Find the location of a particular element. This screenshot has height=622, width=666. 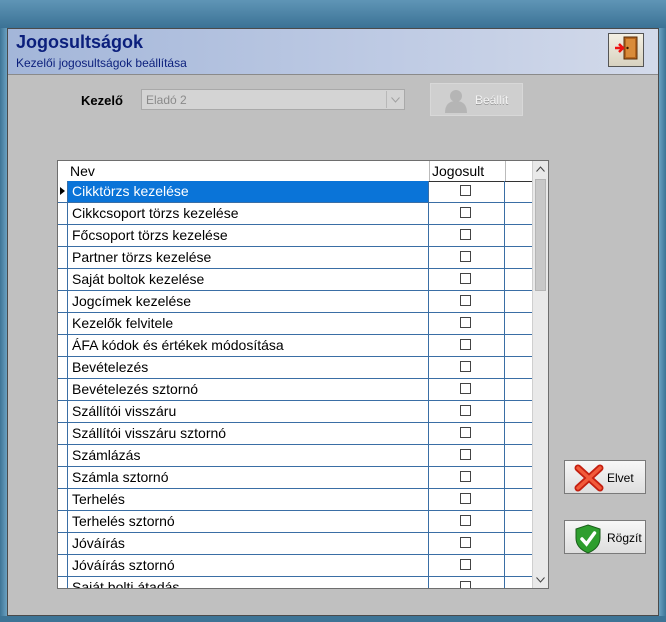

reject-button: Elvet is located at coordinates (605, 477).